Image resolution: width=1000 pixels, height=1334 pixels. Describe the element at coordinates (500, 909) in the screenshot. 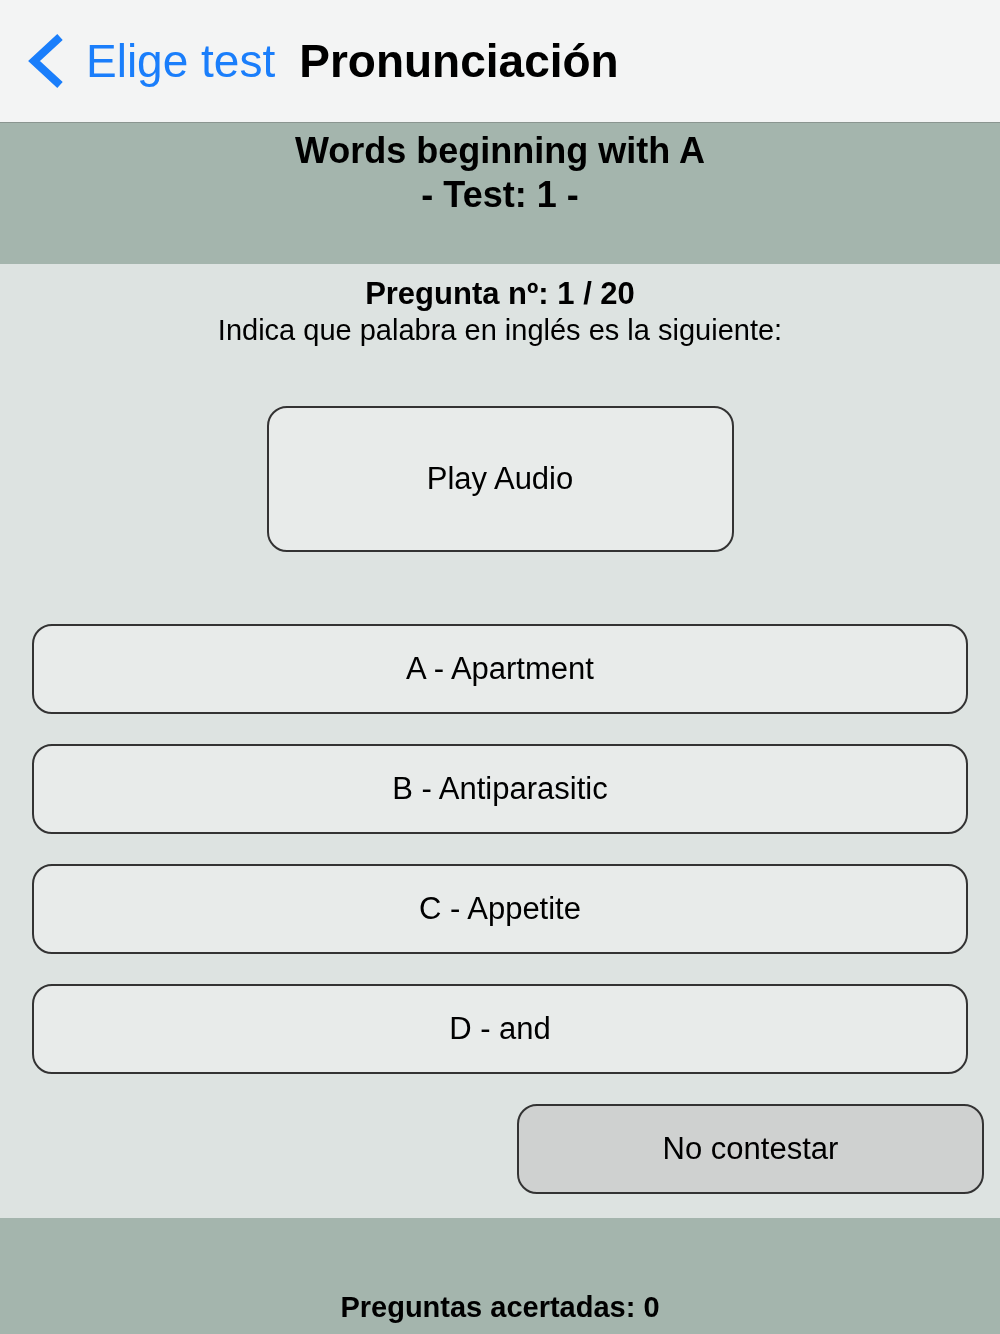

I see `answer-button: C - Appetite` at that location.